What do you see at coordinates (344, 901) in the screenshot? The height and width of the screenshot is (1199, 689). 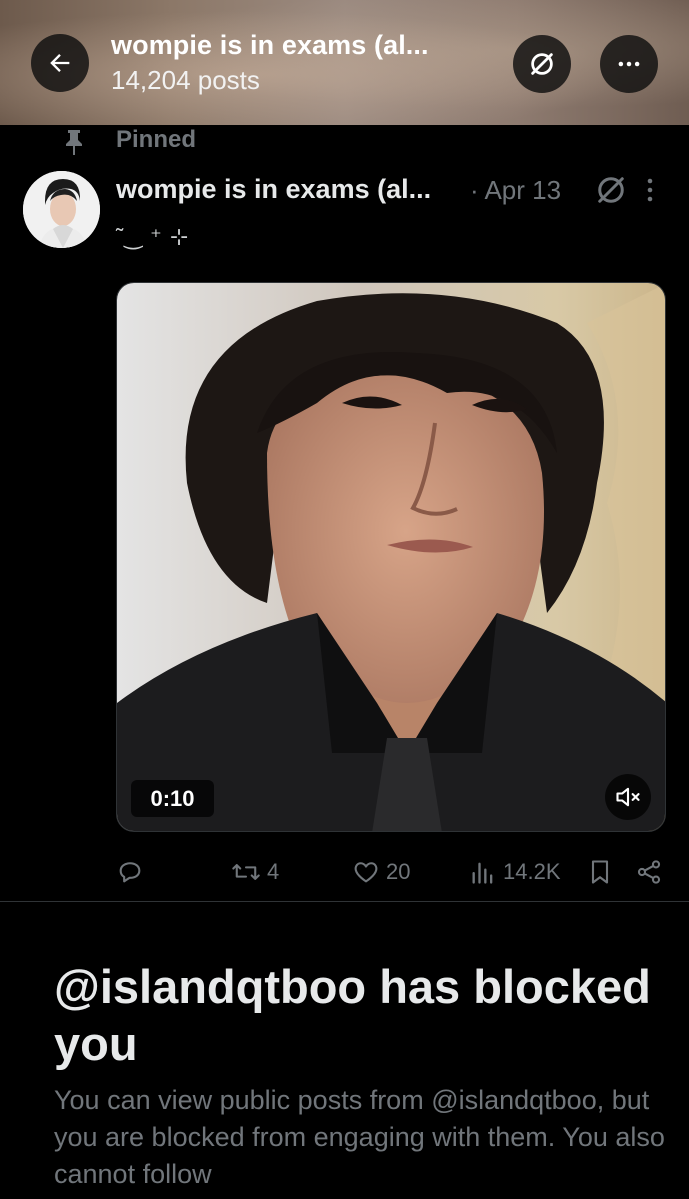 I see `divider` at bounding box center [344, 901].